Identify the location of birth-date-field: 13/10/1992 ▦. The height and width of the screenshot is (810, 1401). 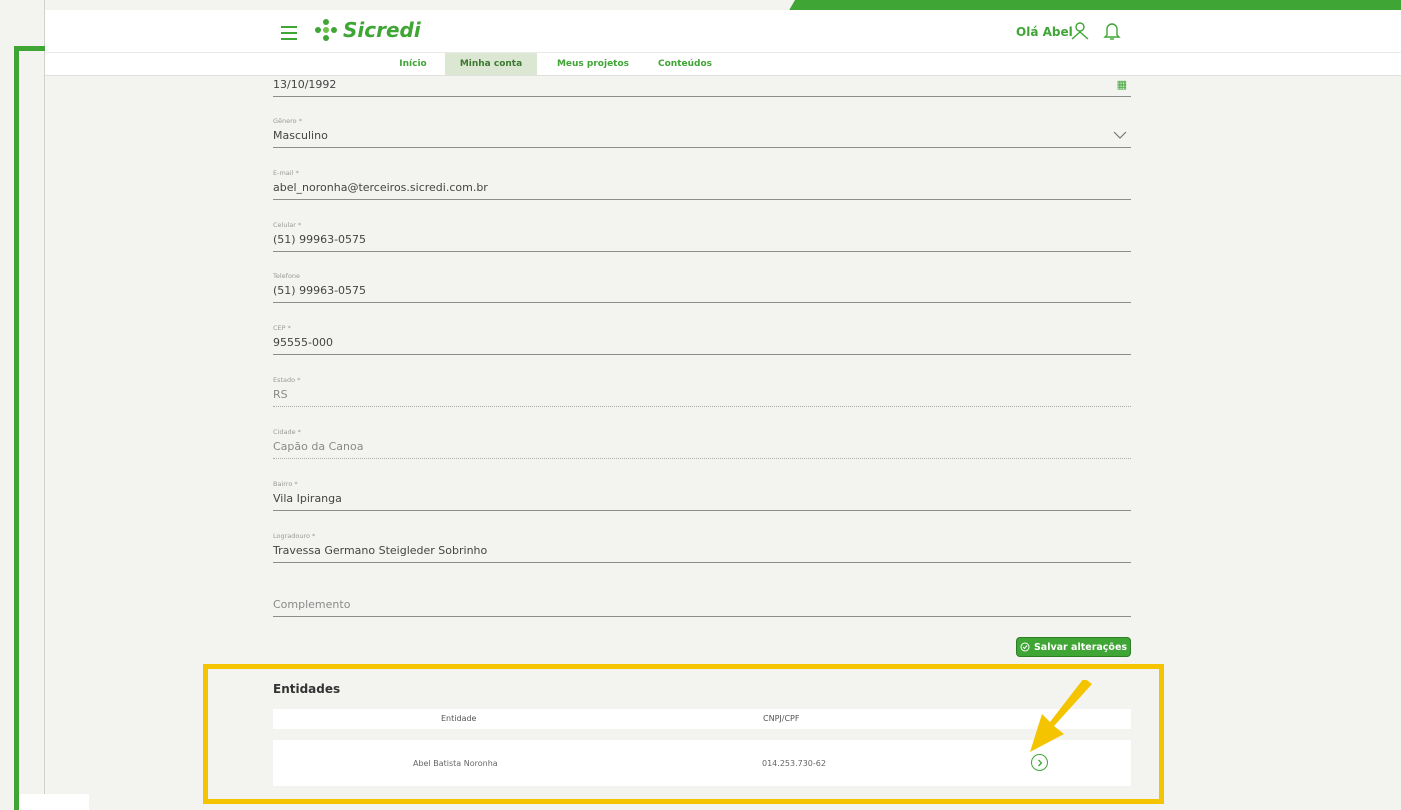
(702, 86).